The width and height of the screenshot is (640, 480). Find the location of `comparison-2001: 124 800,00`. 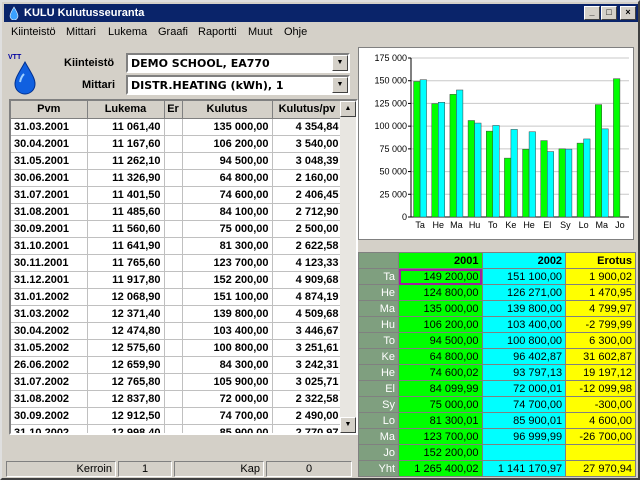

comparison-2001: 124 800,00 is located at coordinates (440, 292).